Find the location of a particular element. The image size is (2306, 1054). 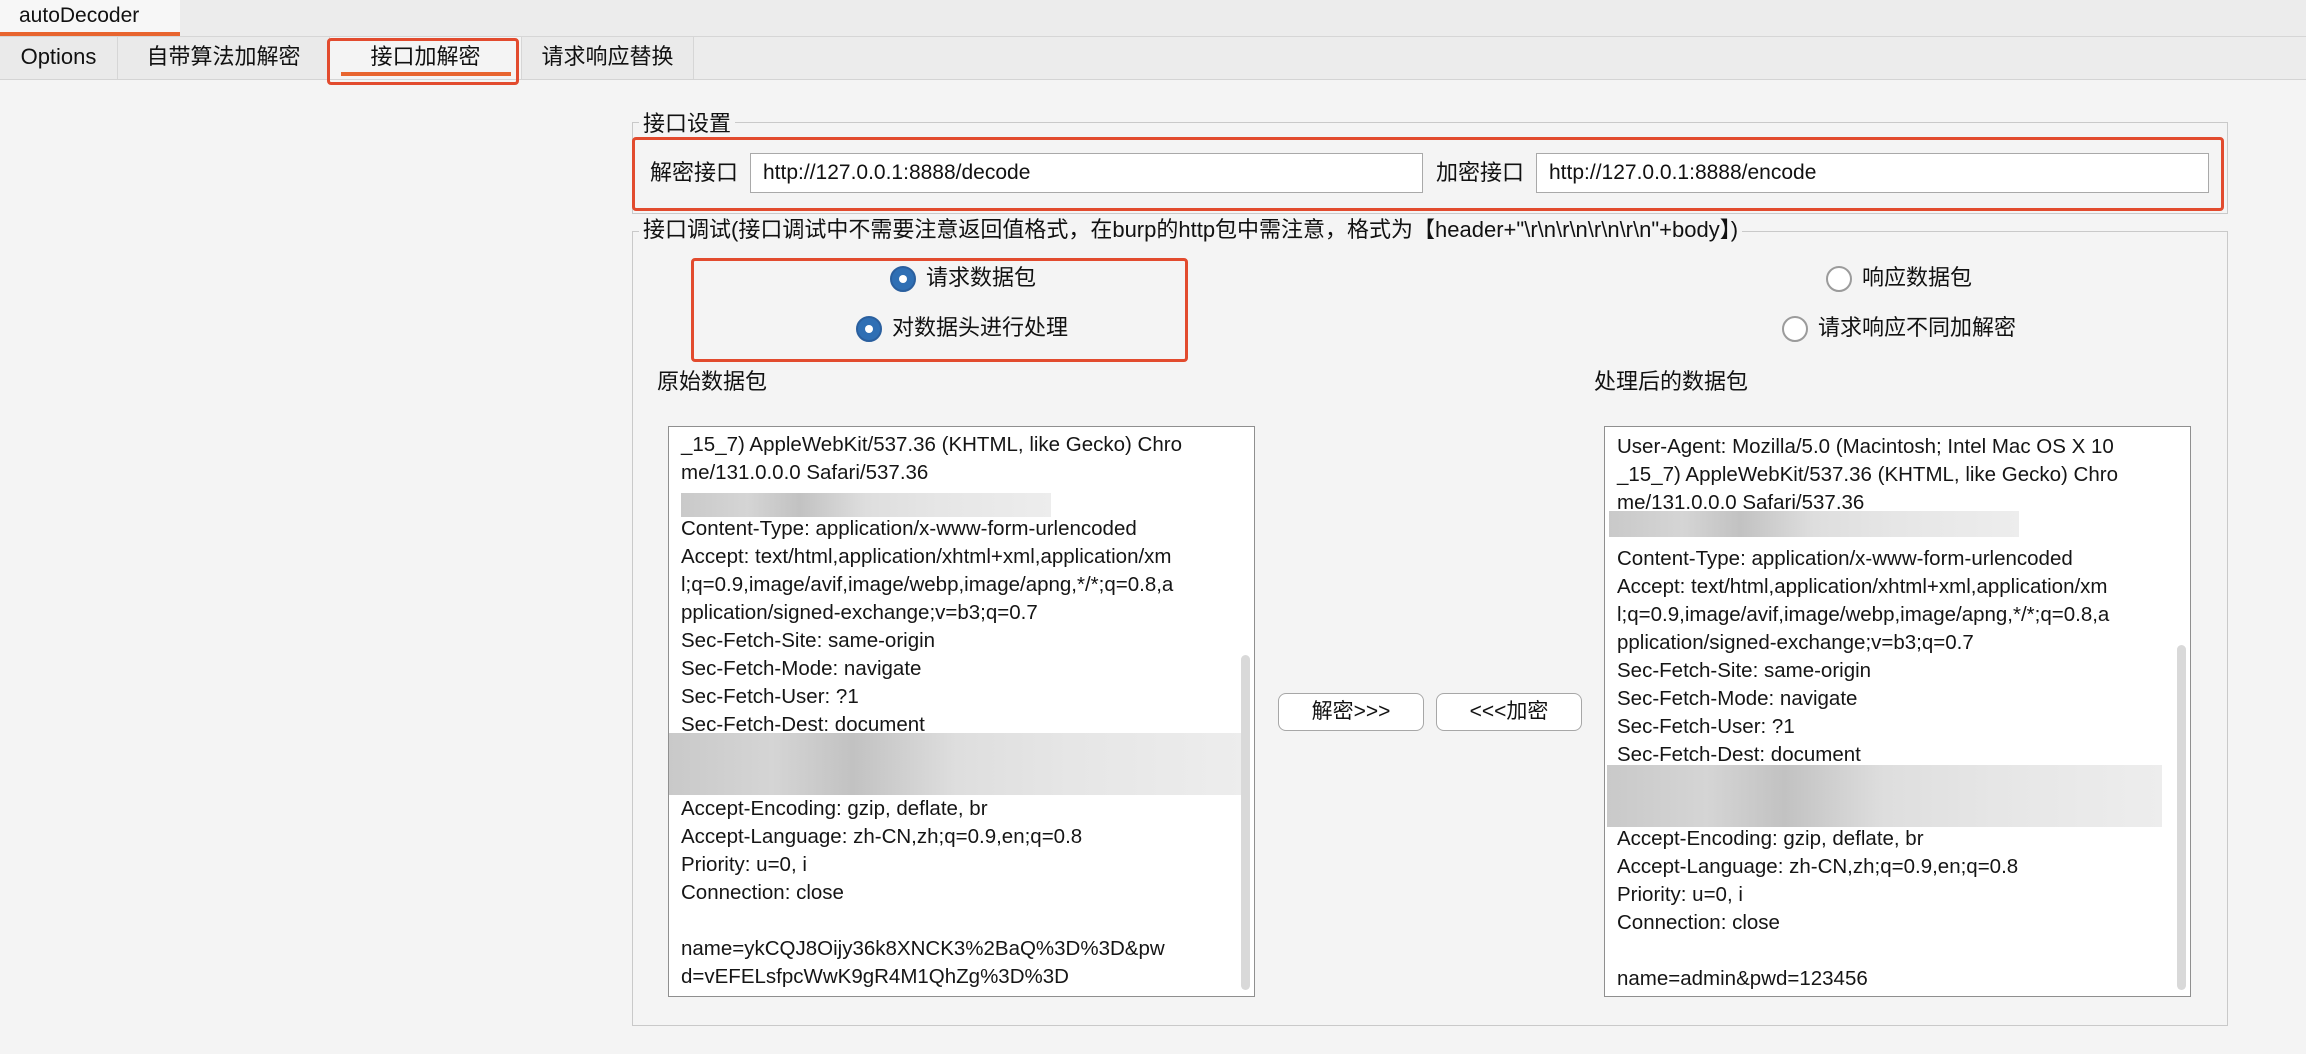

original-packet-label: 原始数据包 is located at coordinates (712, 381).